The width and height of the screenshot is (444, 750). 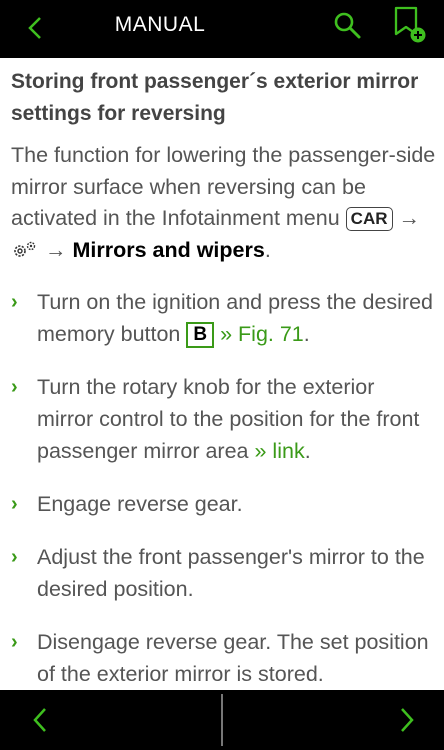 What do you see at coordinates (168, 249) in the screenshot?
I see `menu-item-mirrors-and-wipers: Mirrors and wipers` at bounding box center [168, 249].